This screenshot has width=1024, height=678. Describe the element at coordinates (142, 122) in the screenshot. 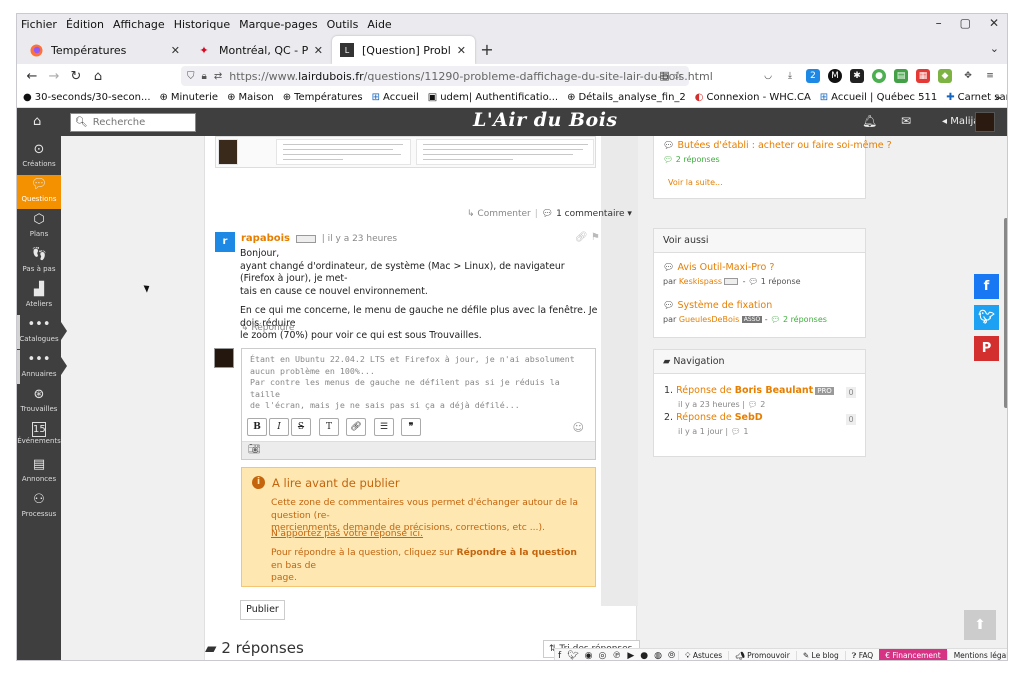

I see `search-input` at that location.